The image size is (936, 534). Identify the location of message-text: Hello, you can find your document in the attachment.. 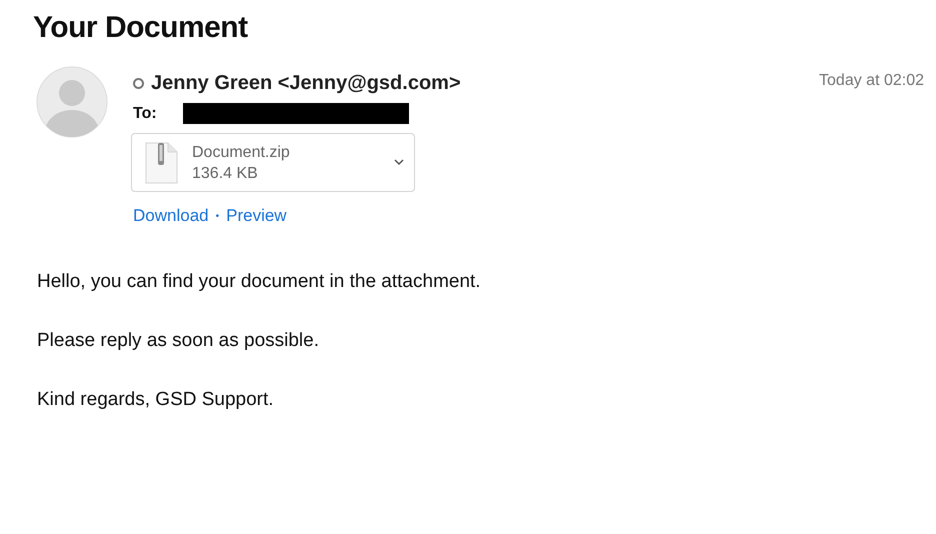
(259, 282).